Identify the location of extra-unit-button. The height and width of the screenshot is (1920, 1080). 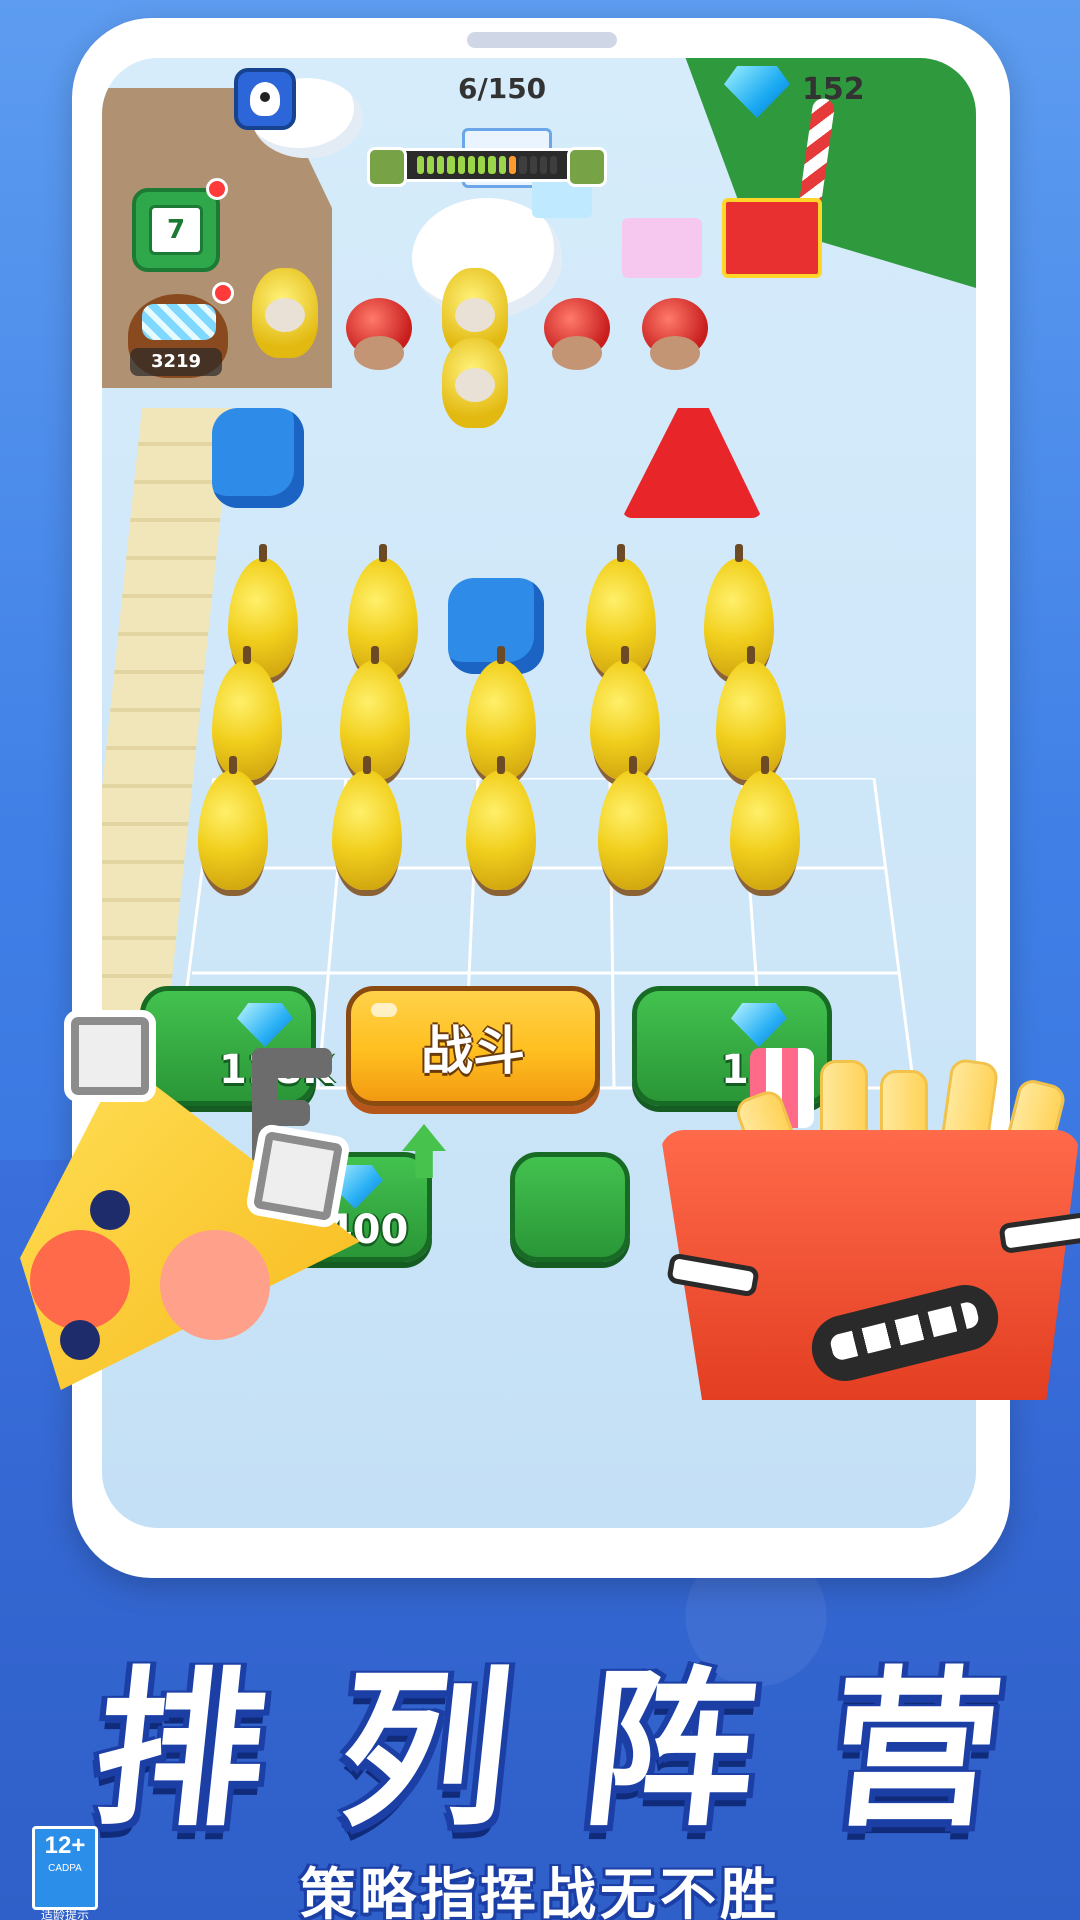
(570, 1207).